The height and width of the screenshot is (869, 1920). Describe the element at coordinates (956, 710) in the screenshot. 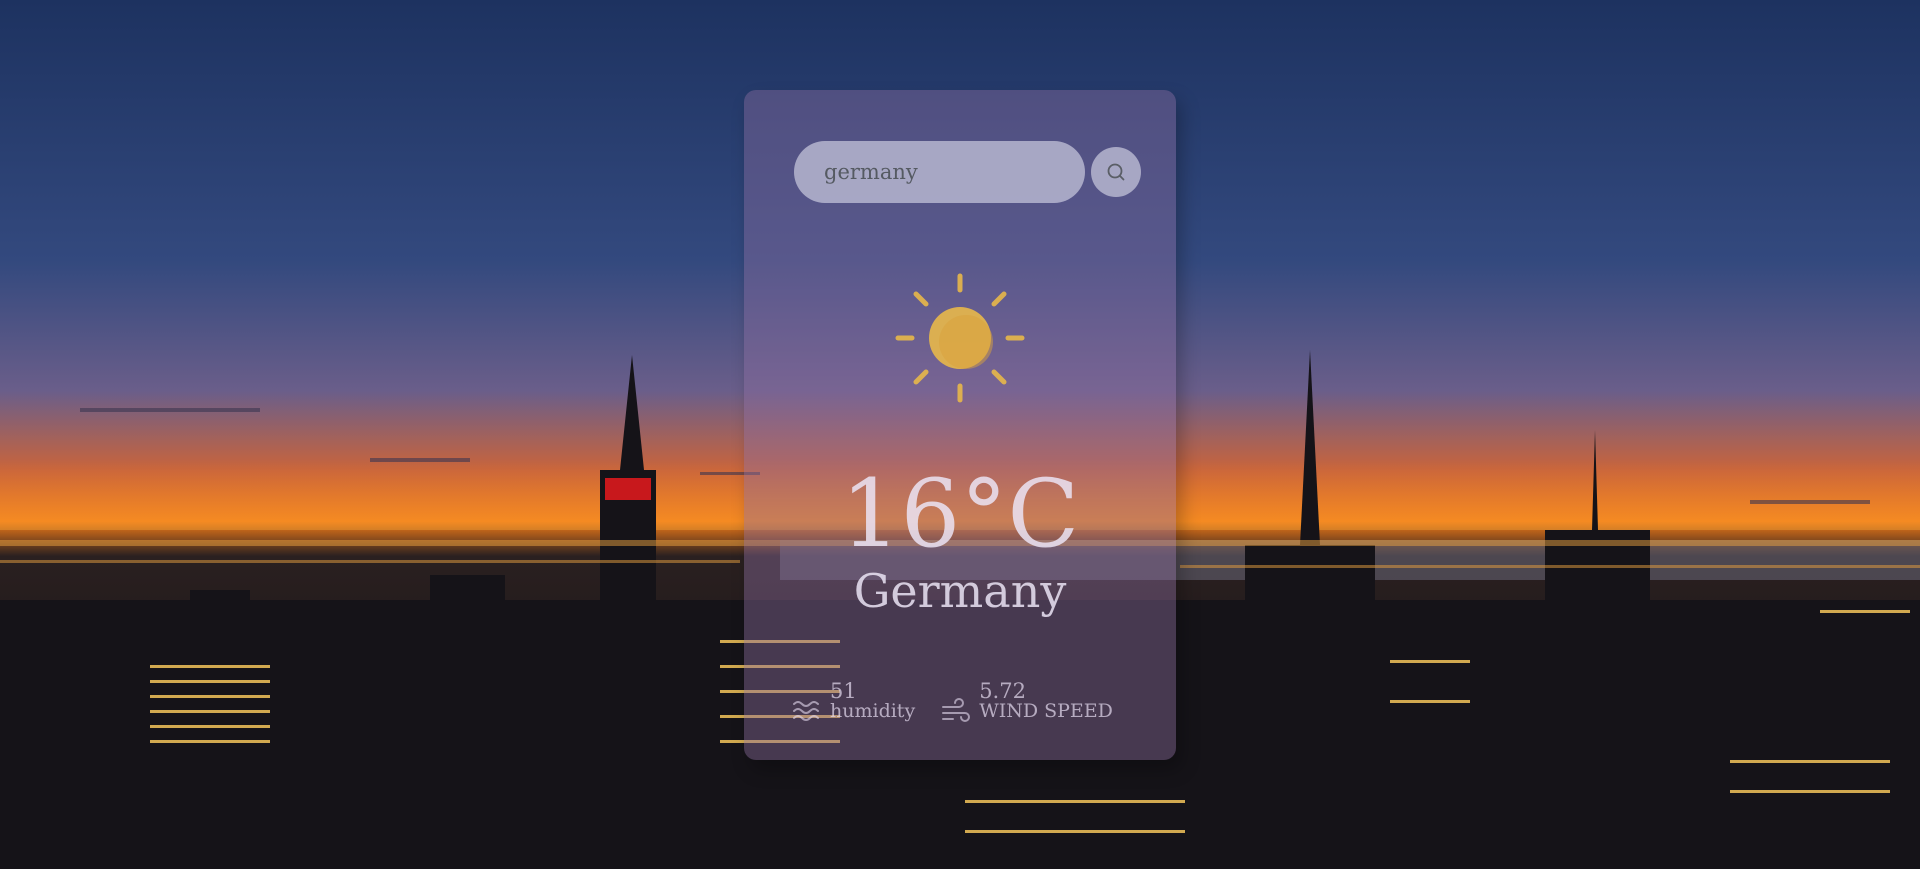

I see `wind-icon` at that location.